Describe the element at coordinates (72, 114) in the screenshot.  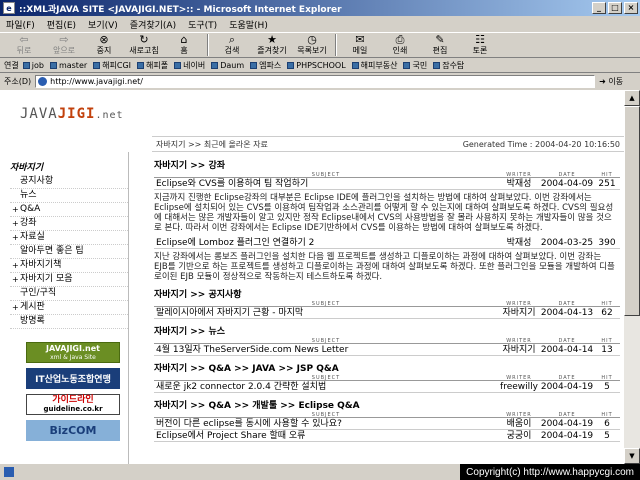
I see `site-logo: JAVAJIGI.net` at that location.